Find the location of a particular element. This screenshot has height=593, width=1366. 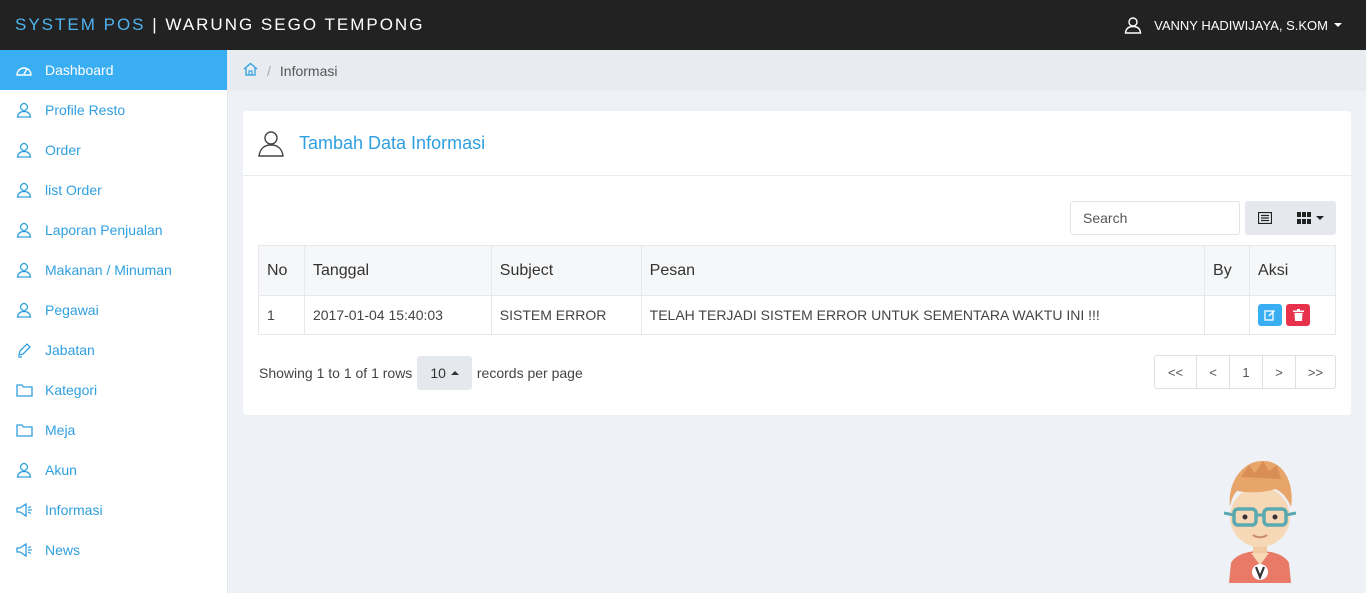

sidebar-item-label: Dashboard is located at coordinates (79, 70).